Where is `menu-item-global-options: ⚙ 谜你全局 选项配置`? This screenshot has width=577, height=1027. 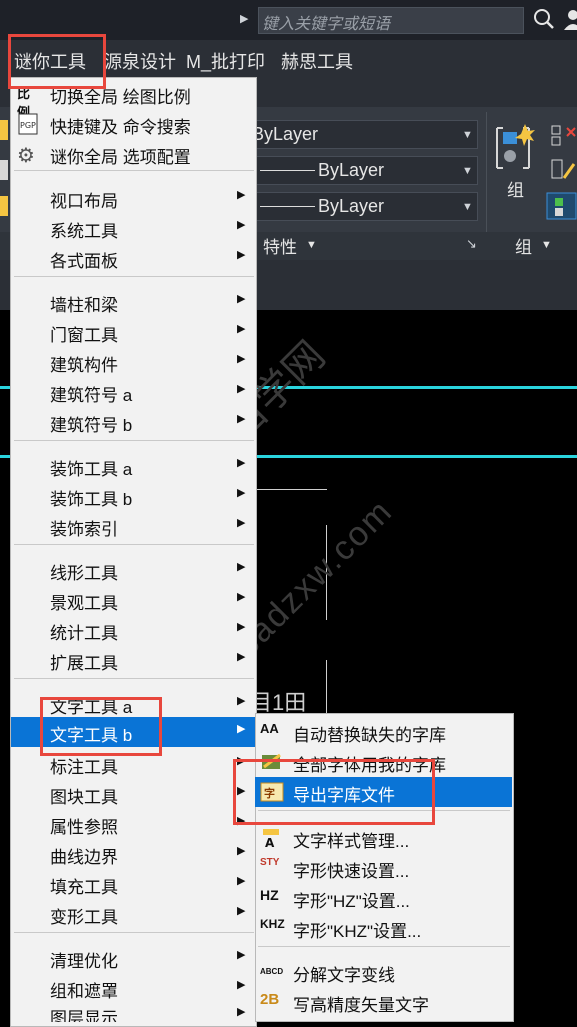
menu-item-global-options: ⚙ 谜你全局 选项配置 is located at coordinates (133, 154).